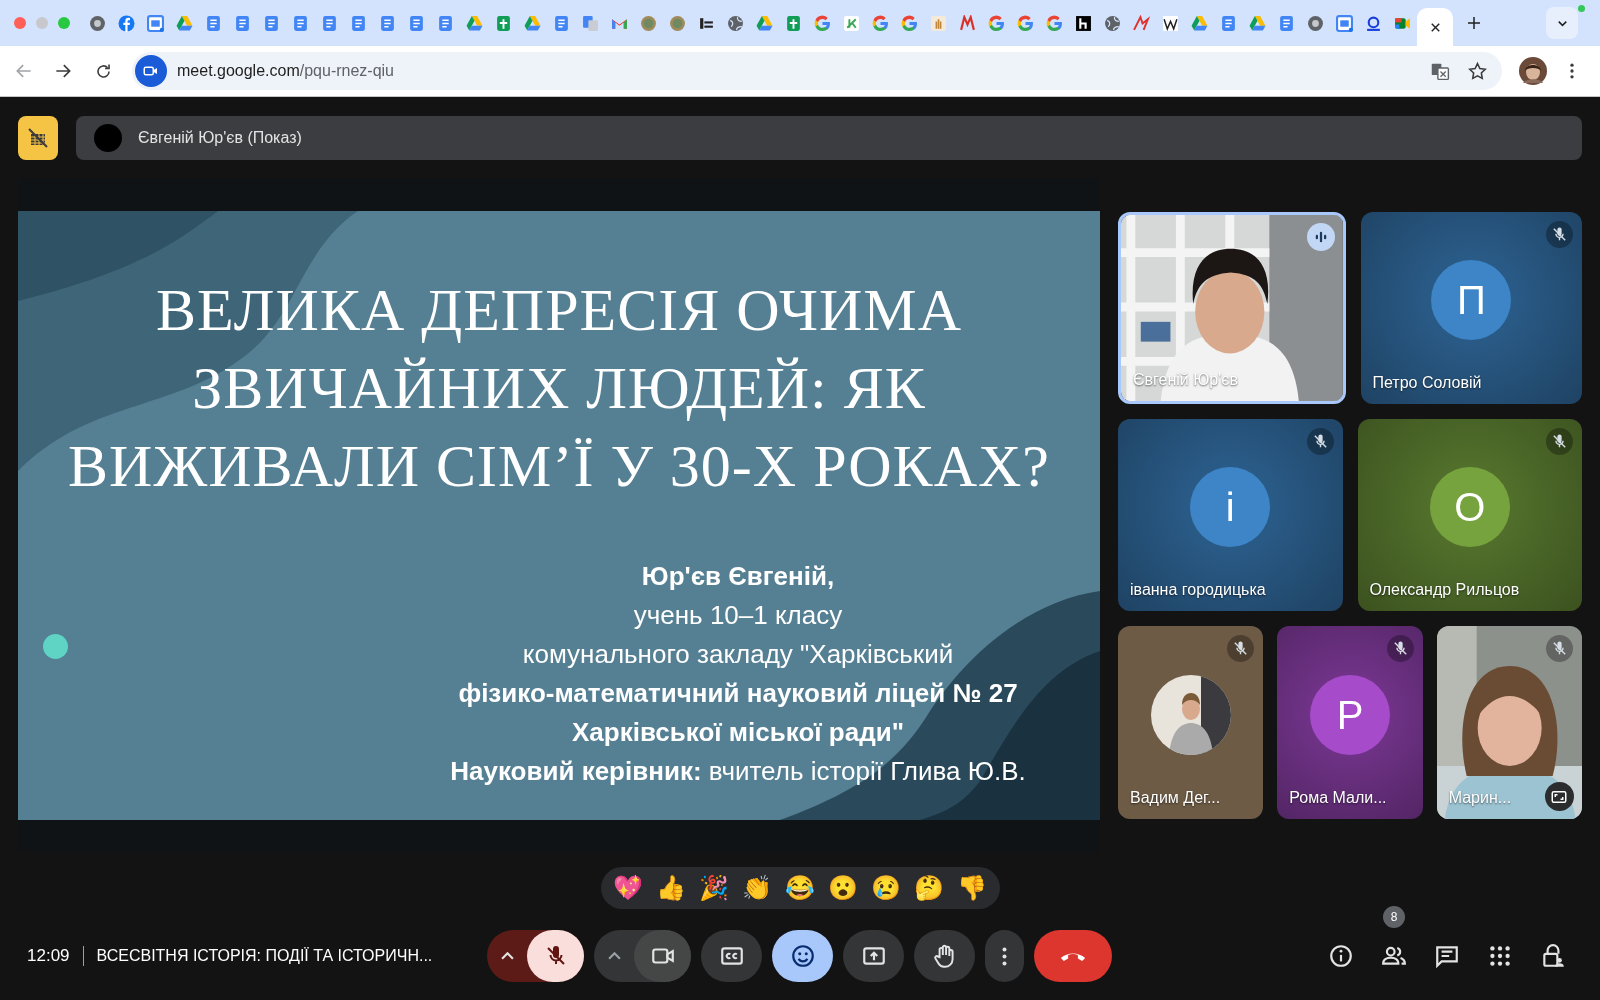  Describe the element at coordinates (1474, 23) in the screenshot. I see `new-tab-icon` at that location.